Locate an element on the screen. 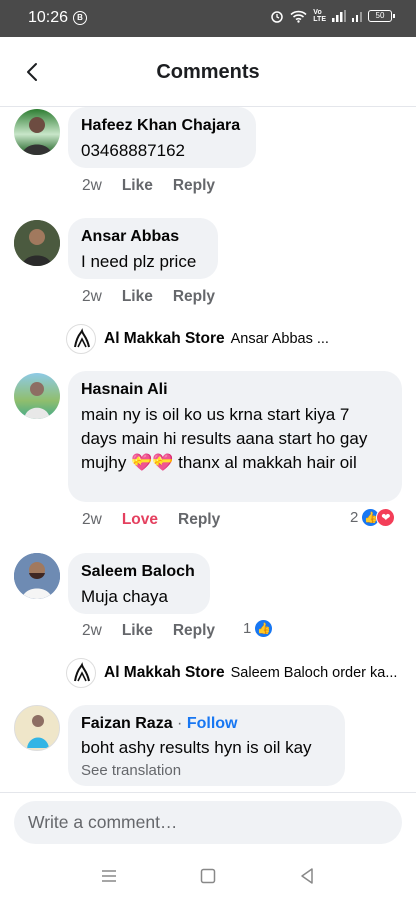 The width and height of the screenshot is (416, 901). b-notification-icon: B is located at coordinates (80, 18).